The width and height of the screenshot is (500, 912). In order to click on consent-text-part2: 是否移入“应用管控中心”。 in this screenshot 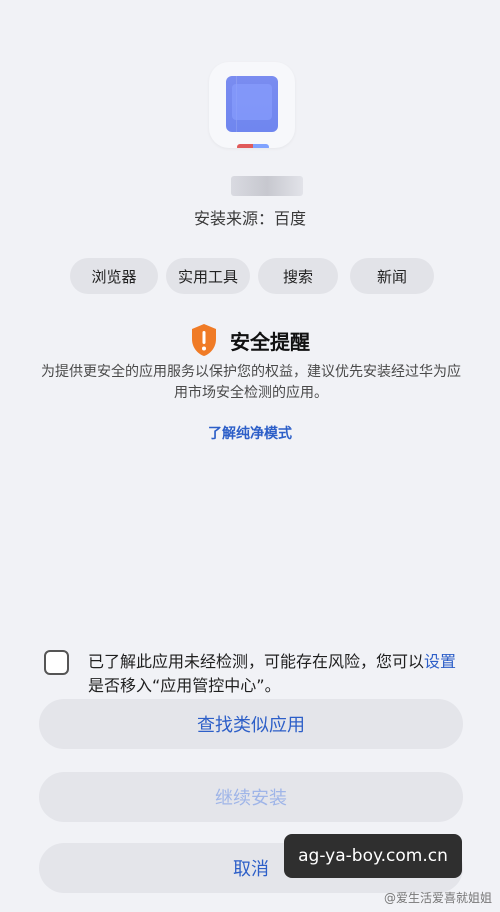, I will do `click(184, 685)`.